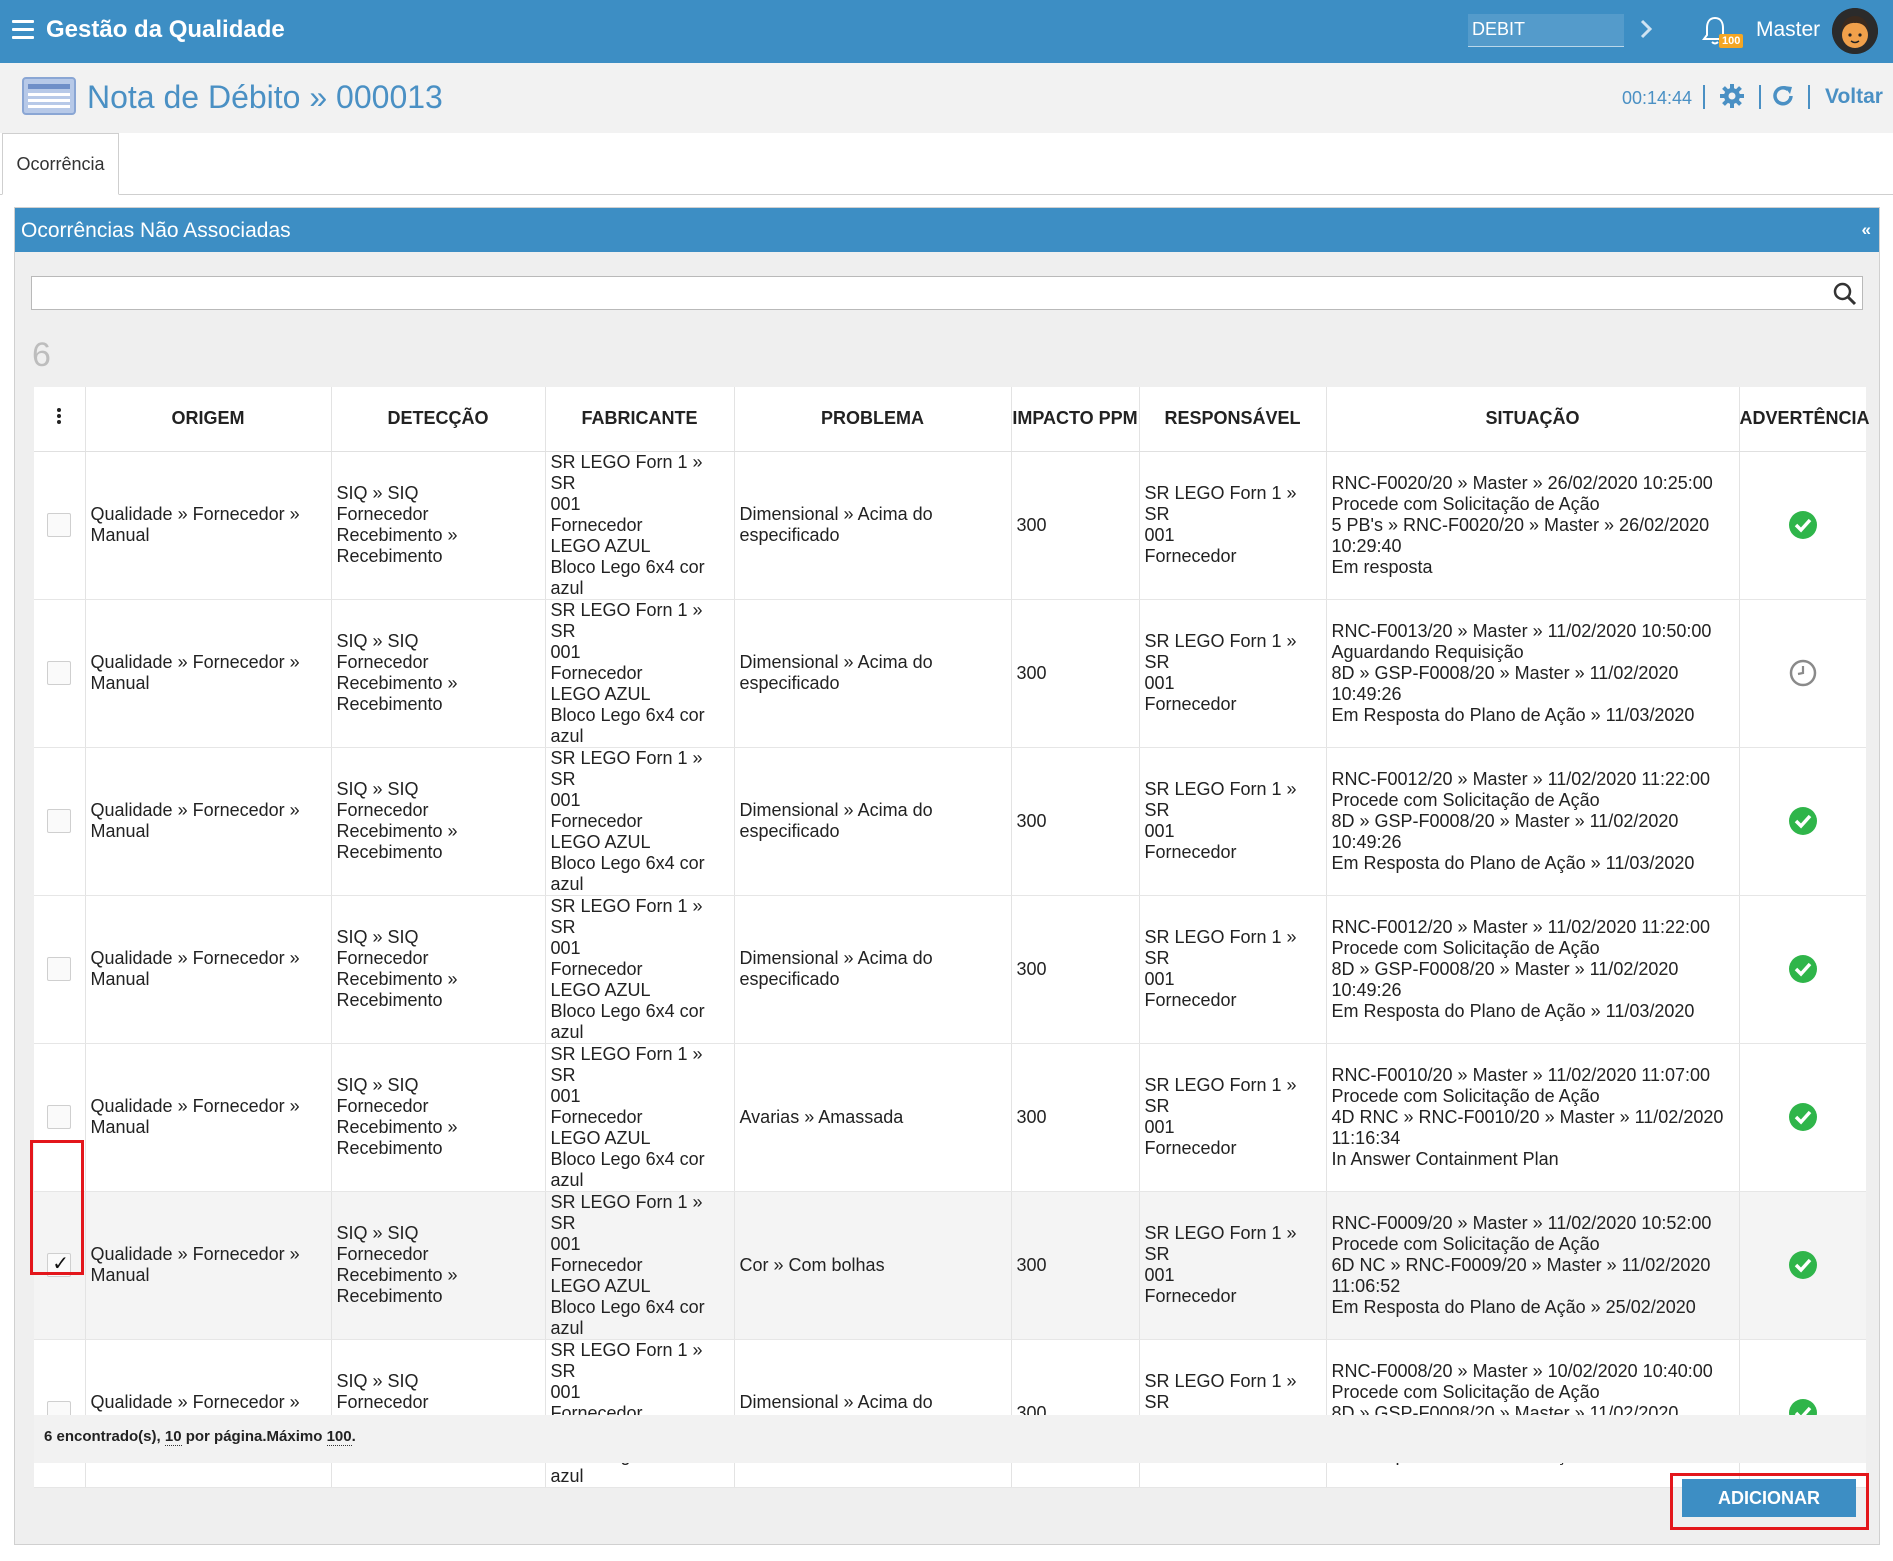 The width and height of the screenshot is (1893, 1561). What do you see at coordinates (1854, 97) in the screenshot?
I see `back-link: Voltar` at bounding box center [1854, 97].